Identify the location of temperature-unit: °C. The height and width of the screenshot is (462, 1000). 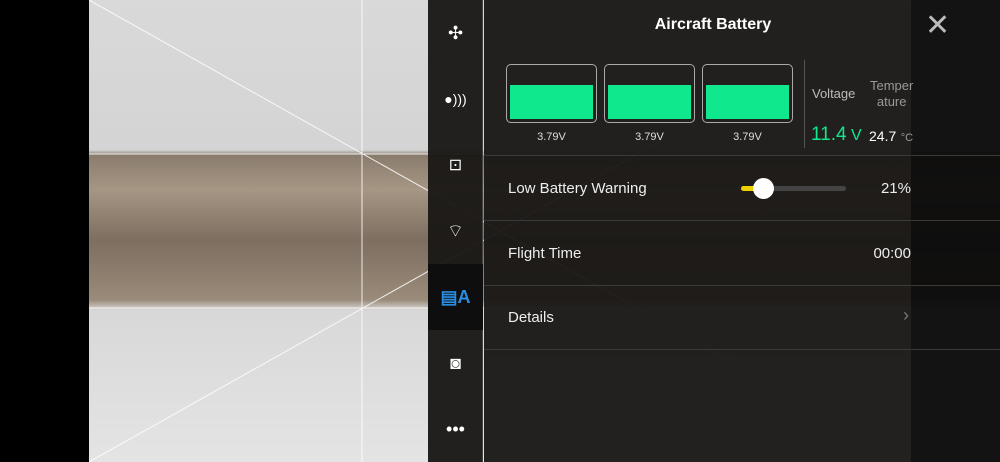
(907, 138).